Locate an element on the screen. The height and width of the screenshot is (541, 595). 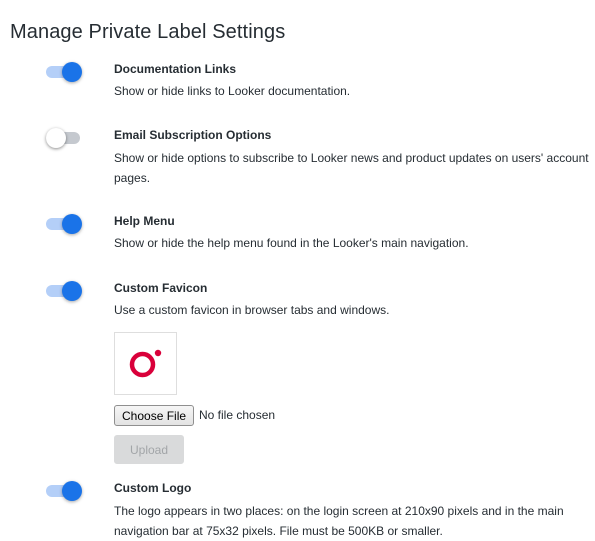
no-file-chosen-text: No file chosen is located at coordinates (237, 415).